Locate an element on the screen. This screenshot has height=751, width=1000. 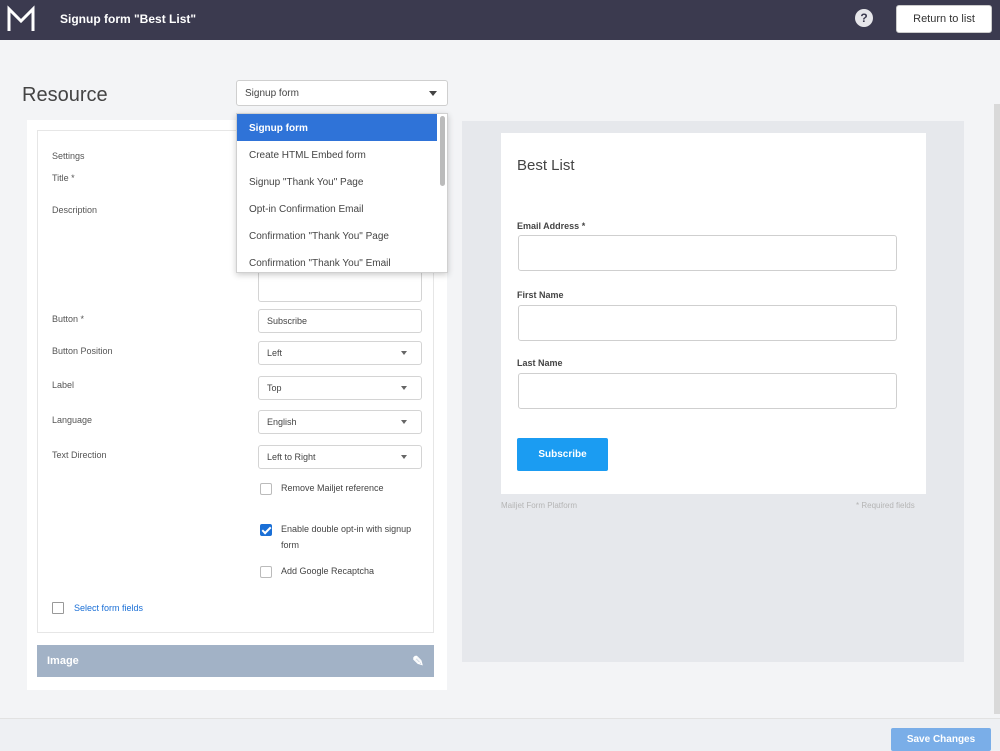
page-scrollbar is located at coordinates (997, 409).